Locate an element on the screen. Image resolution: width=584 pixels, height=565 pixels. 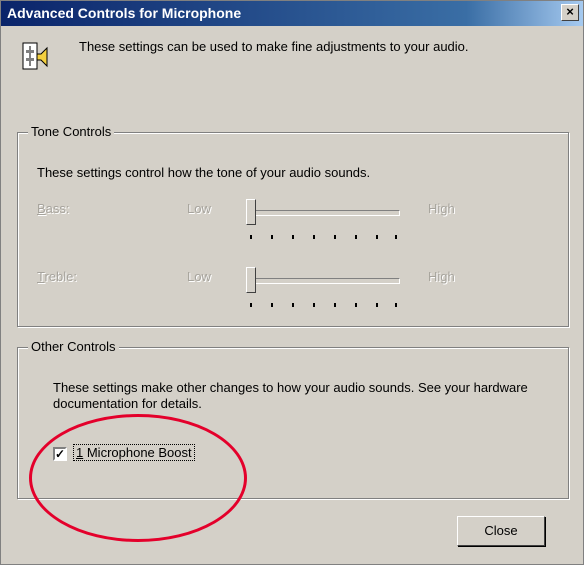
treble-slider is located at coordinates (324, 281).